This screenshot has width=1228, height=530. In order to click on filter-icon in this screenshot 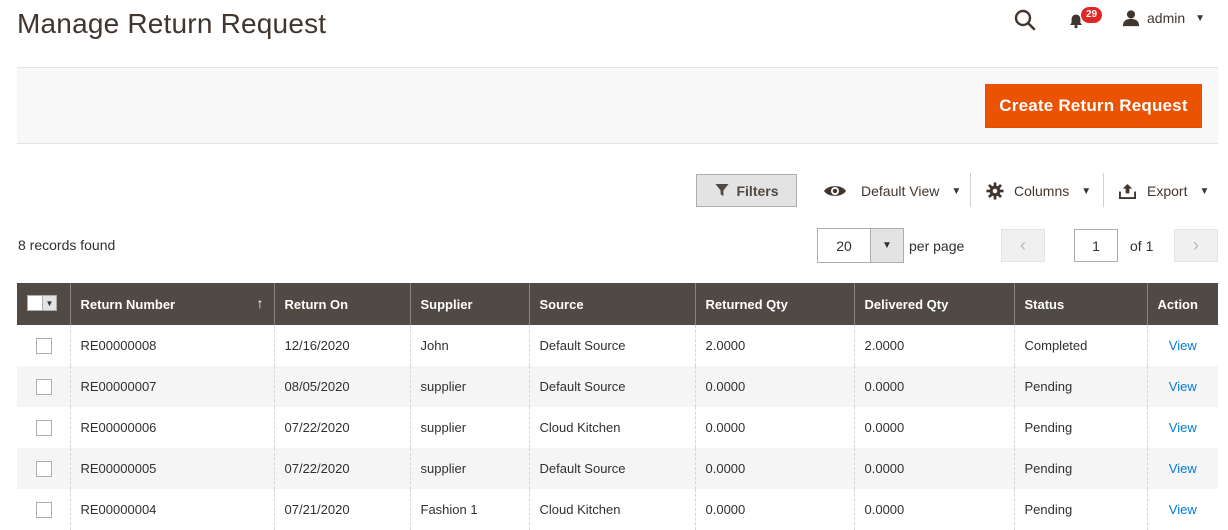, I will do `click(722, 190)`.